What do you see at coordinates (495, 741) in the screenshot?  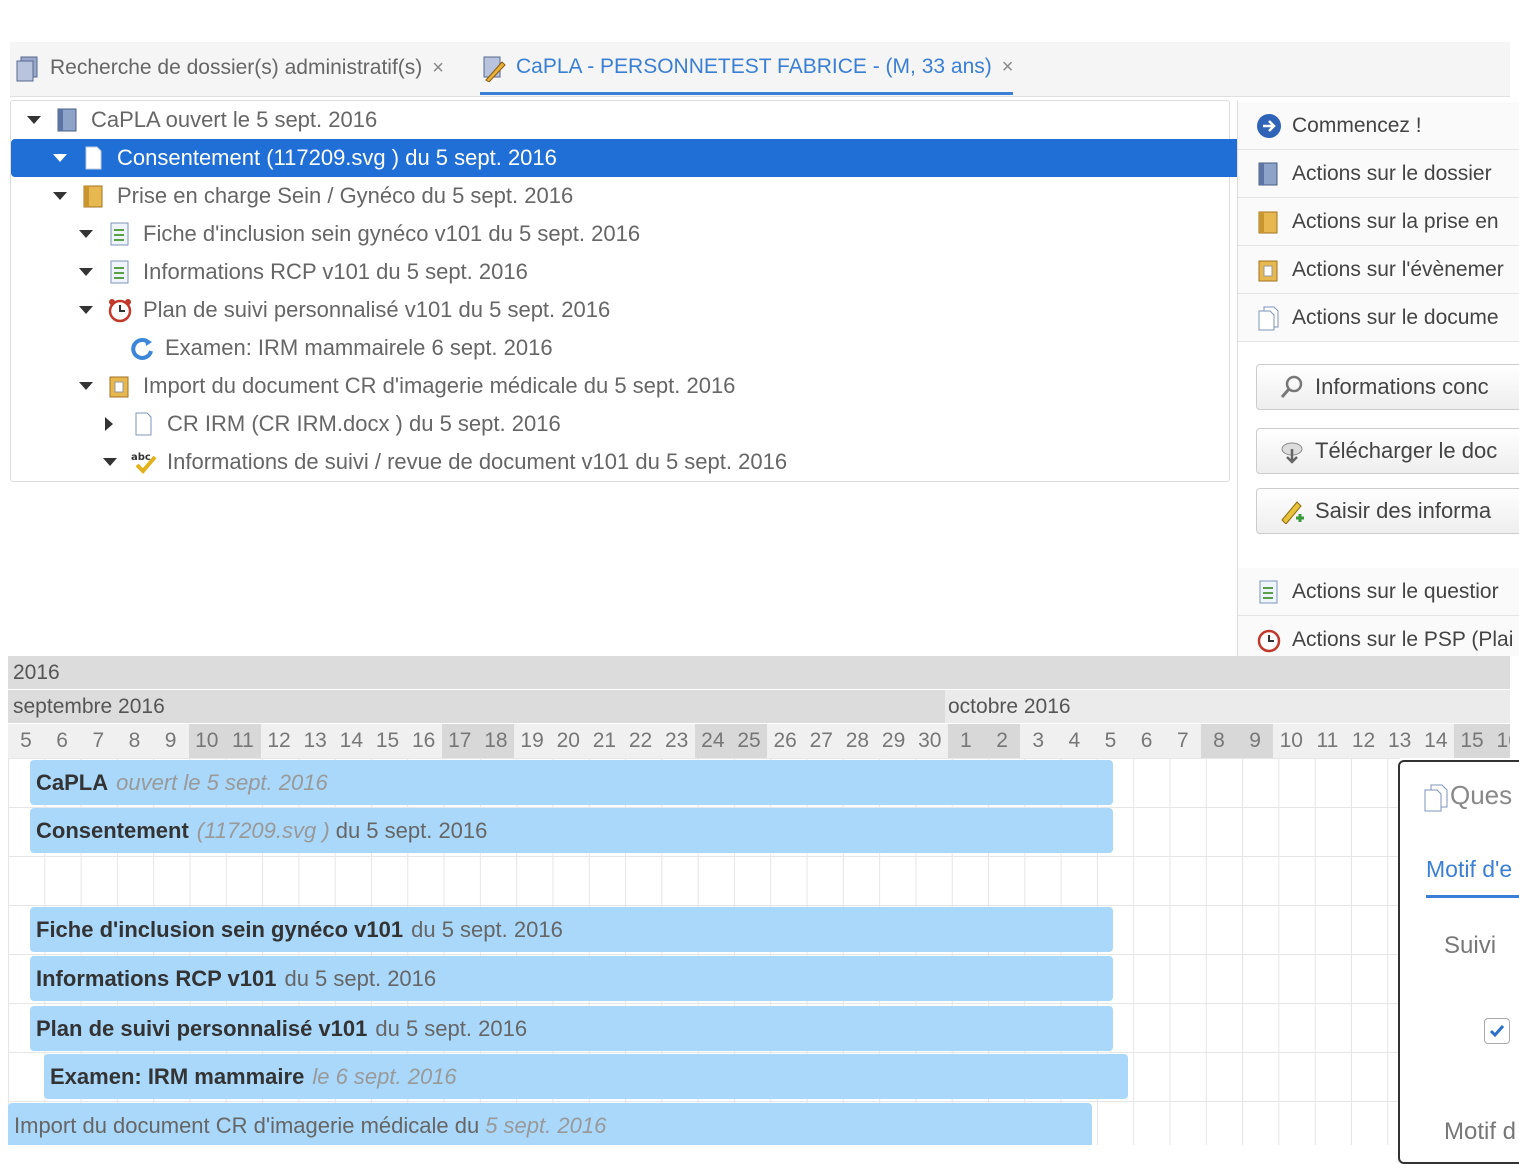 I see `timeline-day: 18` at bounding box center [495, 741].